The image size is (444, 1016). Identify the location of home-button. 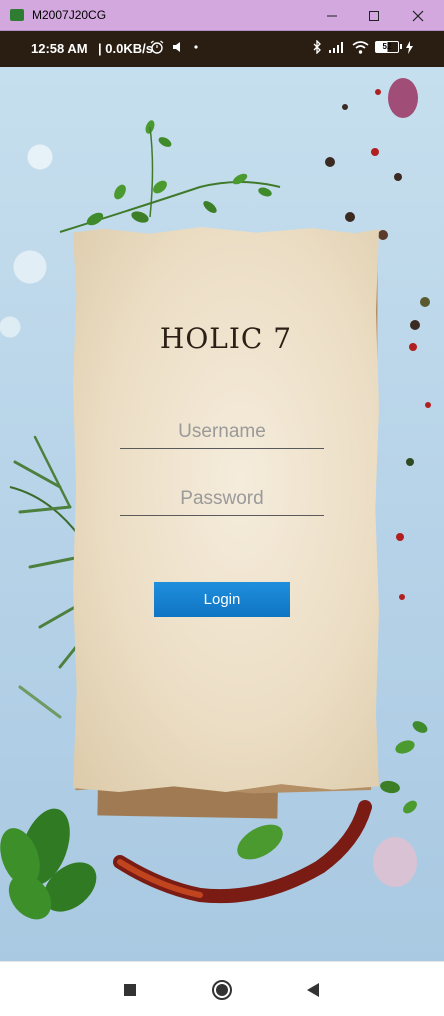
(222, 990).